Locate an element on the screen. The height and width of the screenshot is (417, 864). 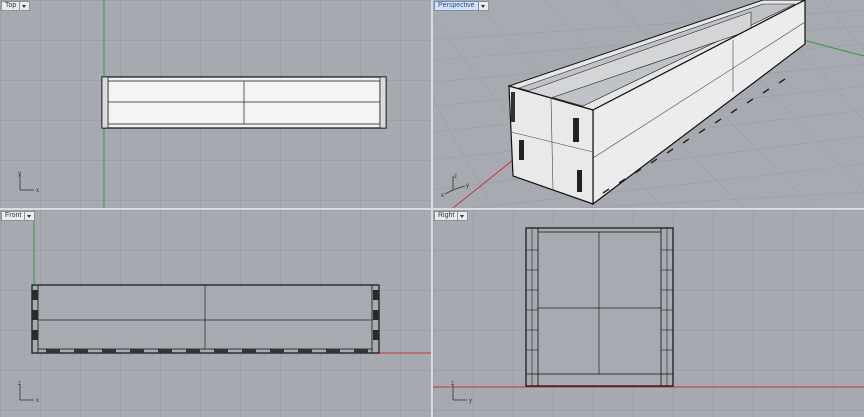
viewport-title: Front is located at coordinates (13, 216).